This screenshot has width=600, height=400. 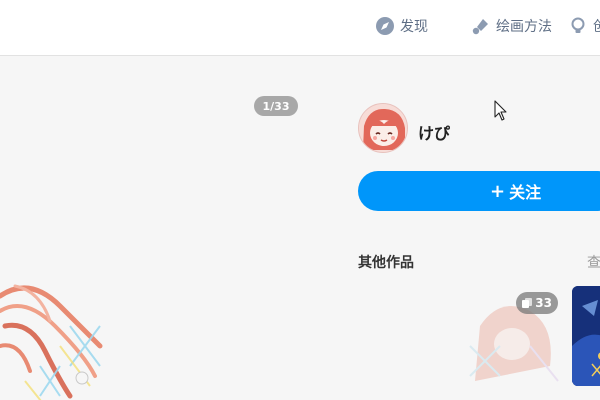 What do you see at coordinates (525, 192) in the screenshot?
I see `follow-button-label: 关注` at bounding box center [525, 192].